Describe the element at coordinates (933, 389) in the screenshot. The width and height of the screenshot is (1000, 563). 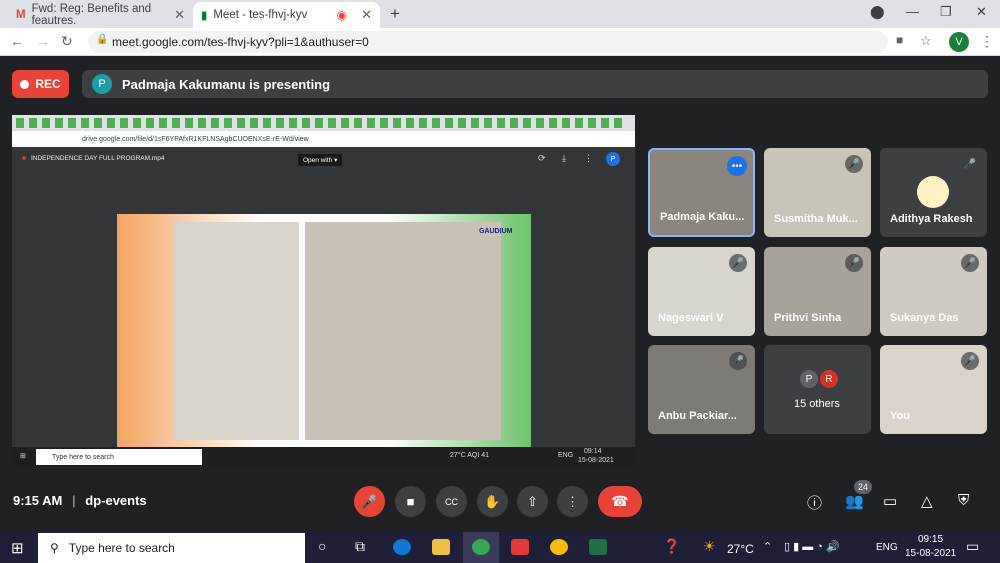
I see `self-tile: 🎤 You` at that location.